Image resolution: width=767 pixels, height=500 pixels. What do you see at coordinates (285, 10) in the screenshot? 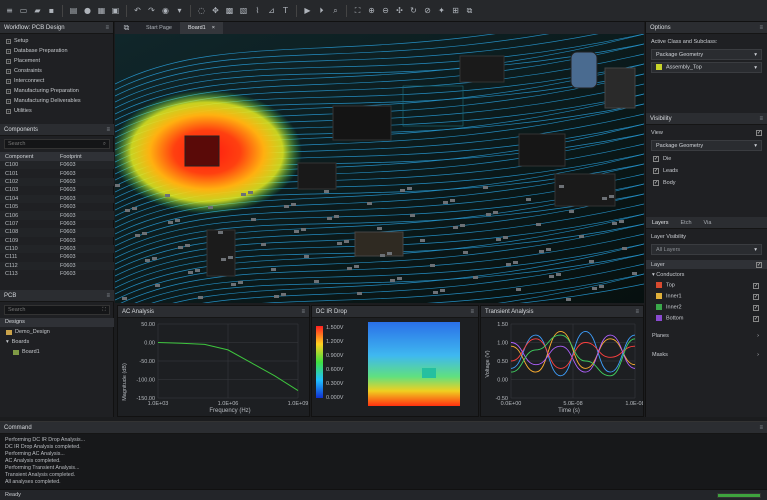
I see `text-icon: T` at bounding box center [285, 10].